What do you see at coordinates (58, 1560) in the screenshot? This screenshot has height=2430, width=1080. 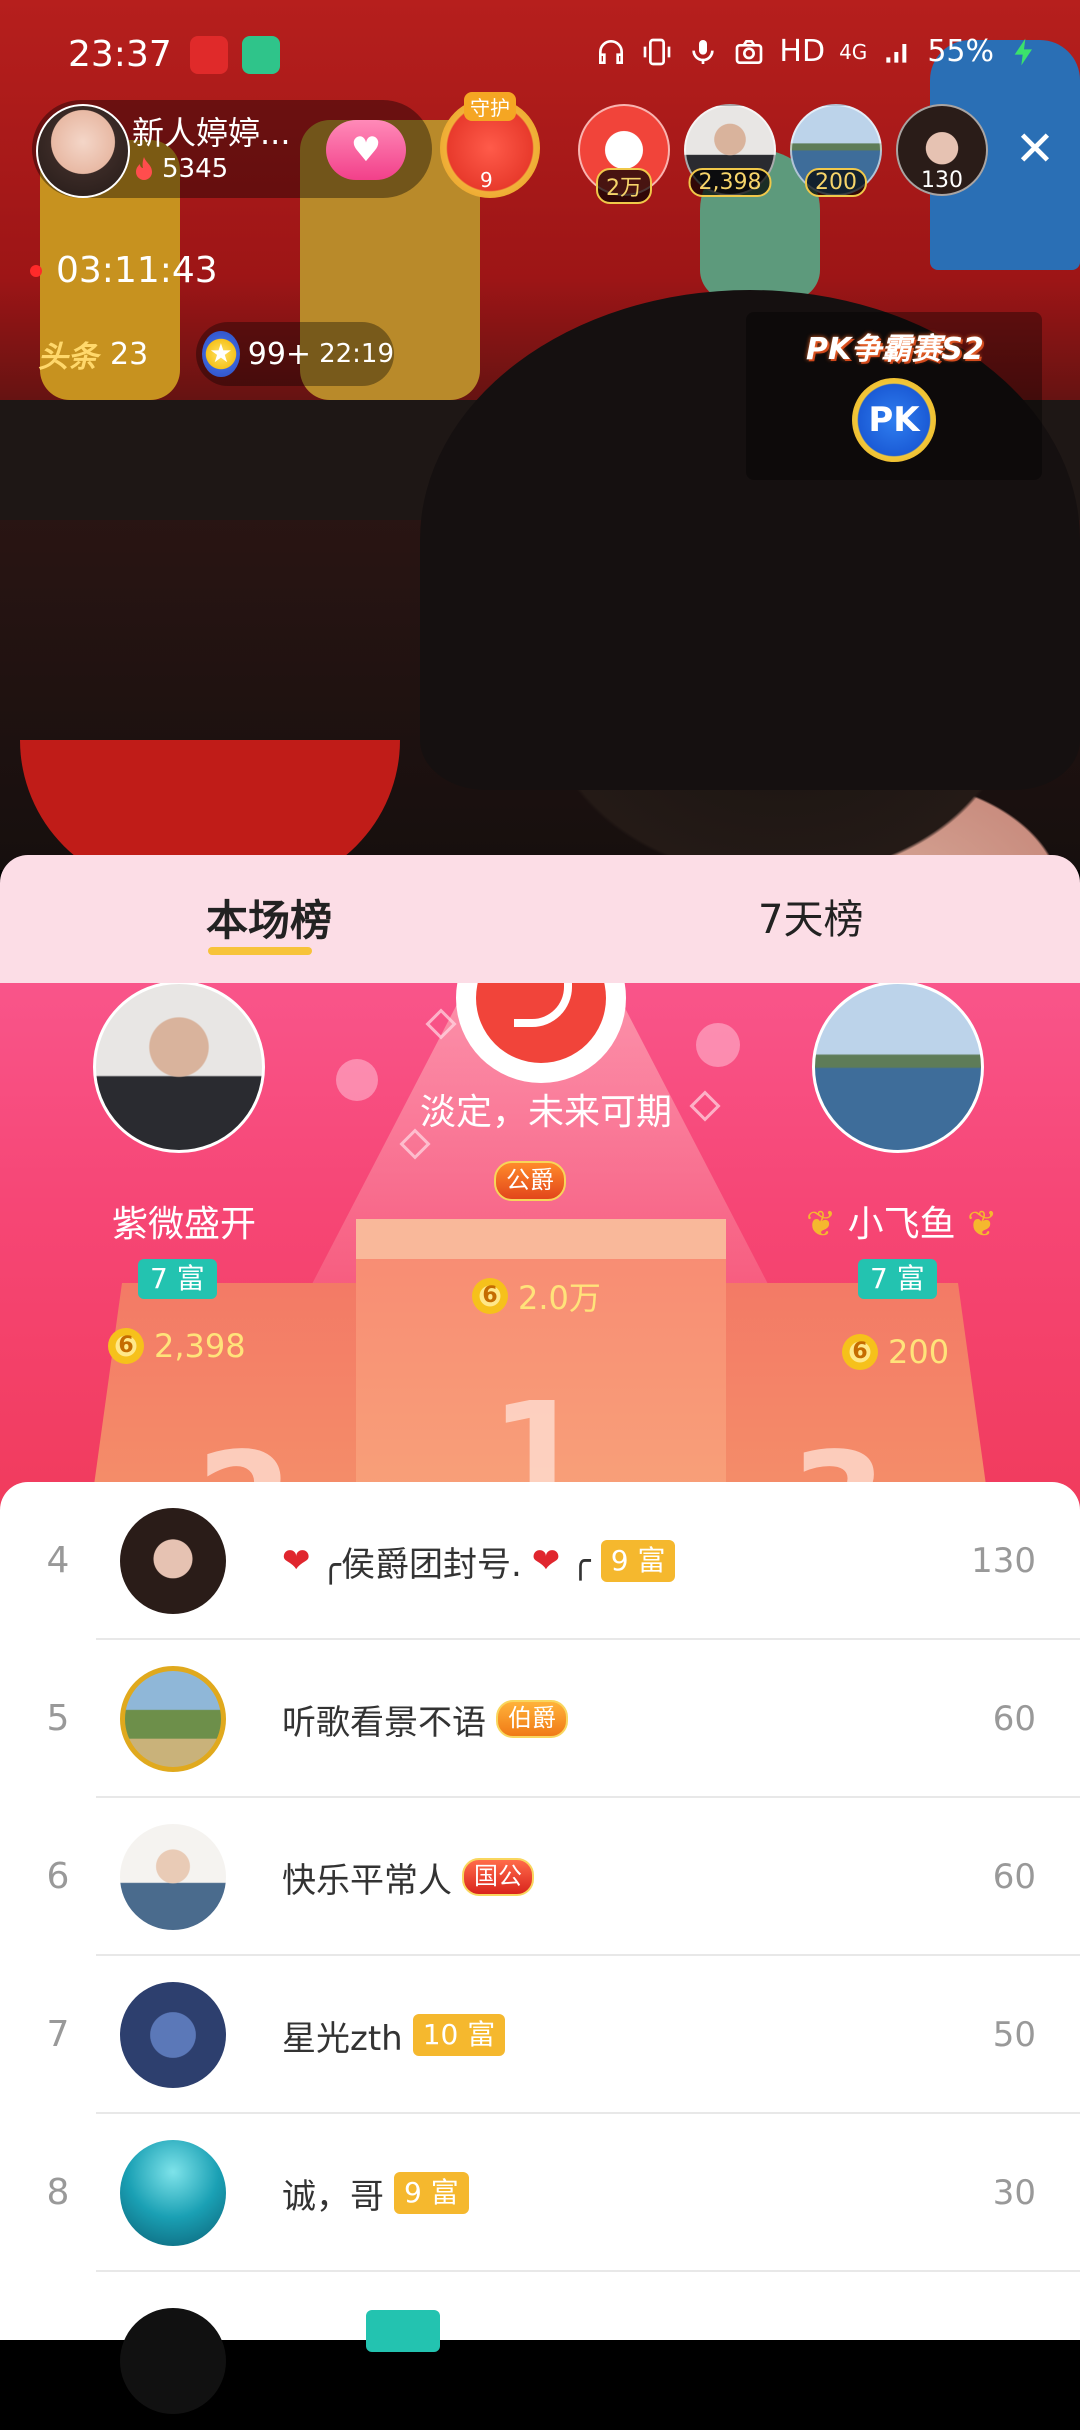 I see `rank-number: 4` at bounding box center [58, 1560].